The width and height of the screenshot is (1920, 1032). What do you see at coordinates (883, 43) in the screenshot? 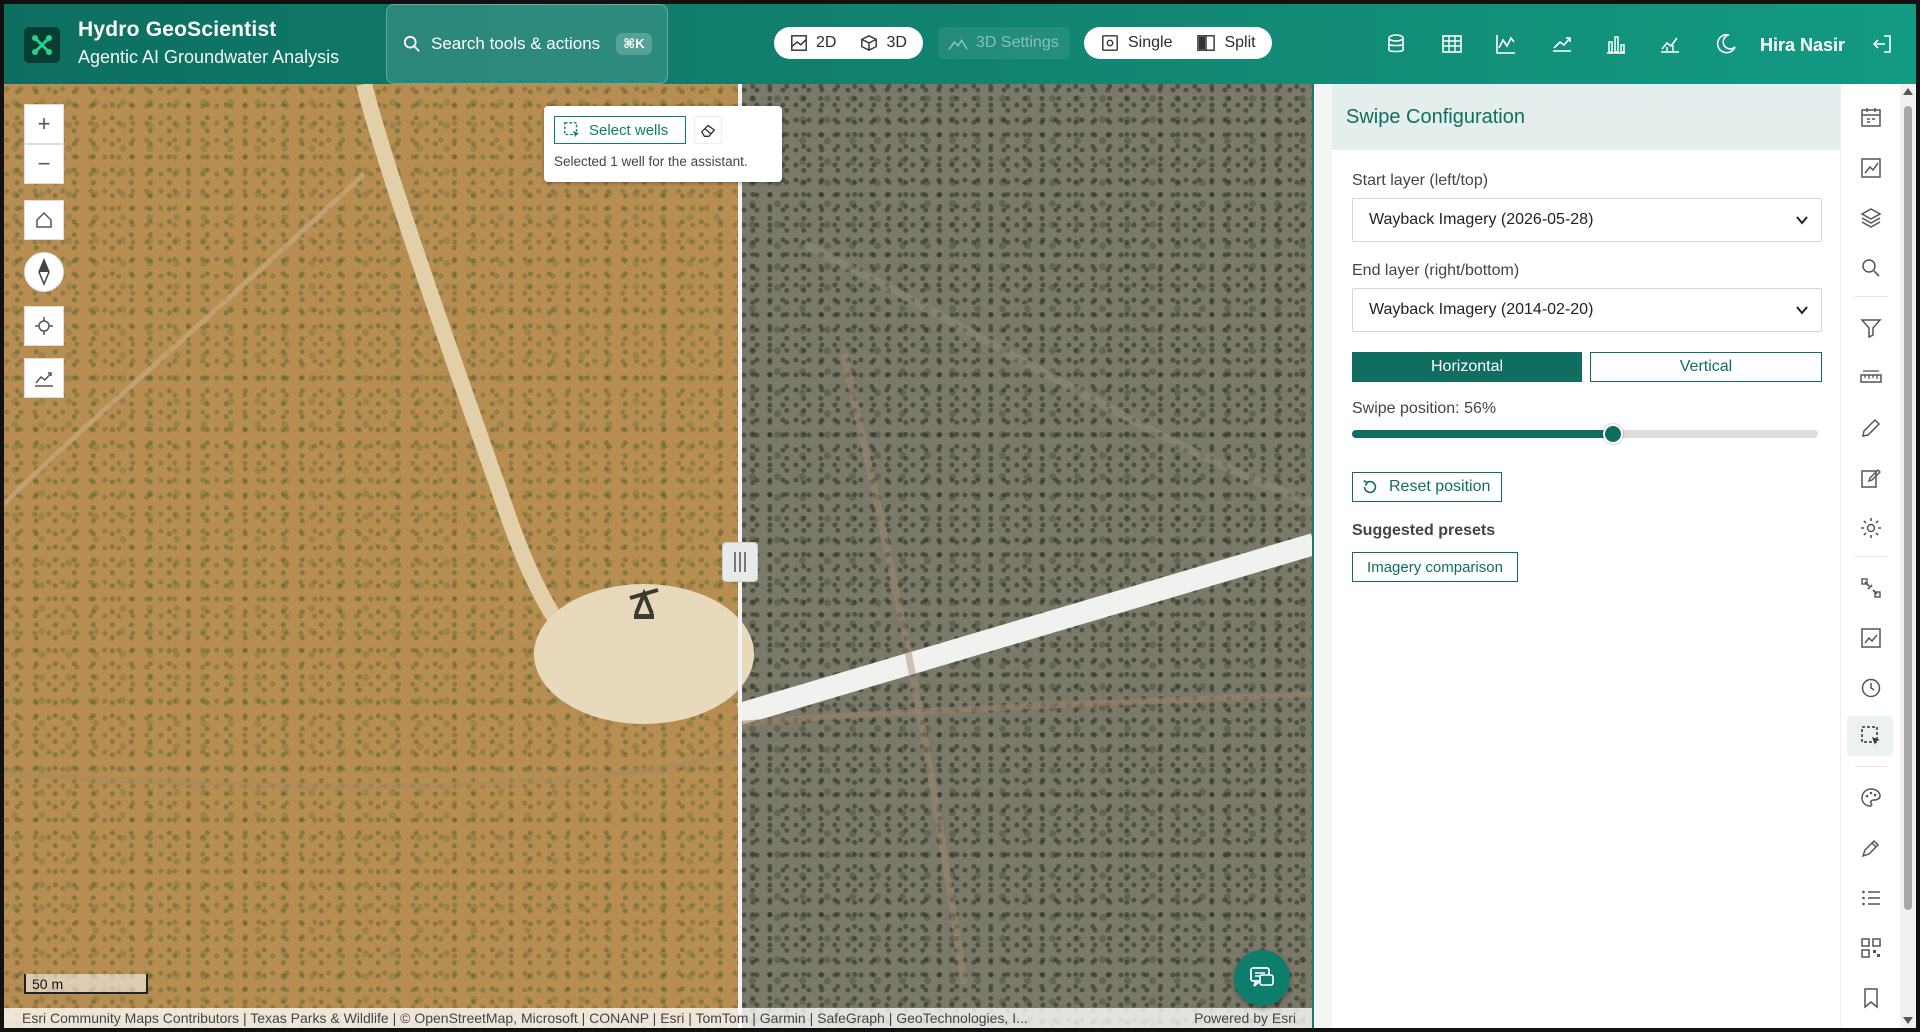
I see `view-3d-button: 3D` at bounding box center [883, 43].